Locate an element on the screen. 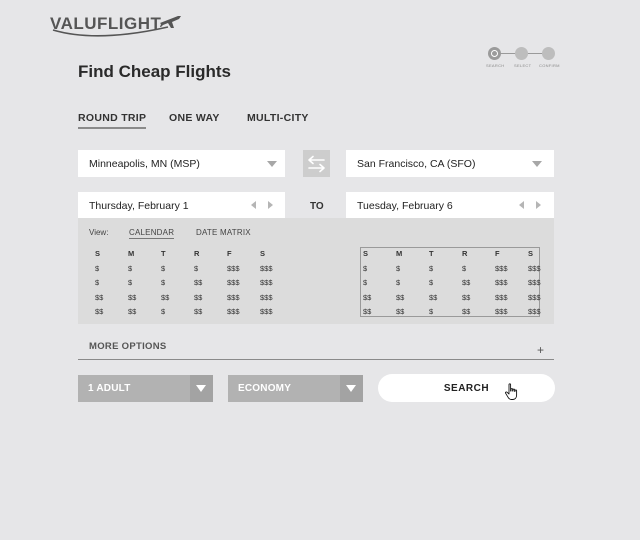 The width and height of the screenshot is (640, 540). view-option-calendar: CALENDAR is located at coordinates (152, 233).